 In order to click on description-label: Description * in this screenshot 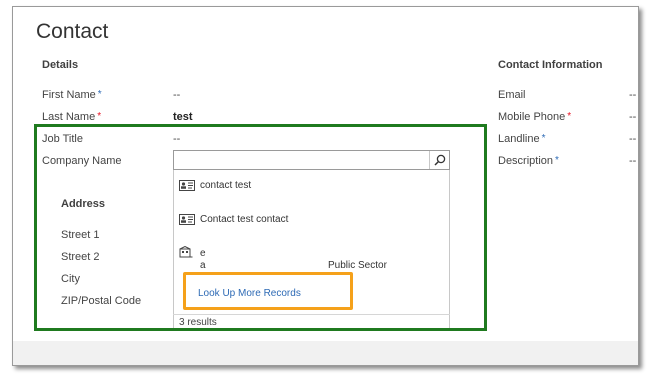, I will do `click(528, 161)`.